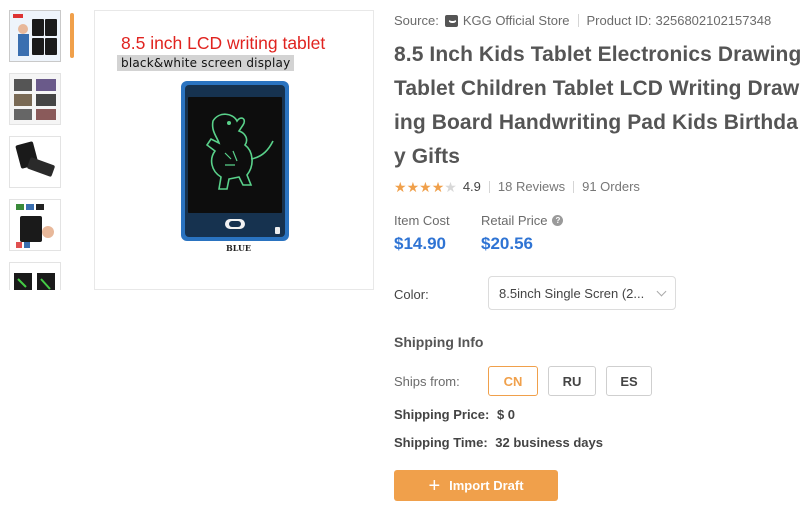  What do you see at coordinates (558, 220) in the screenshot?
I see `help-icon: ?` at bounding box center [558, 220].